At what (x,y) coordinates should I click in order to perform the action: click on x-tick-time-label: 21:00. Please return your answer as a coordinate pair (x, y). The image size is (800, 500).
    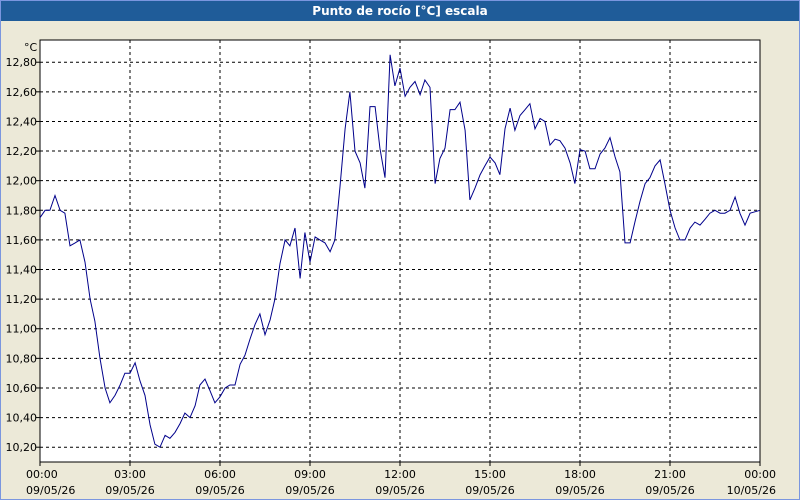
    Looking at the image, I should click on (670, 474).